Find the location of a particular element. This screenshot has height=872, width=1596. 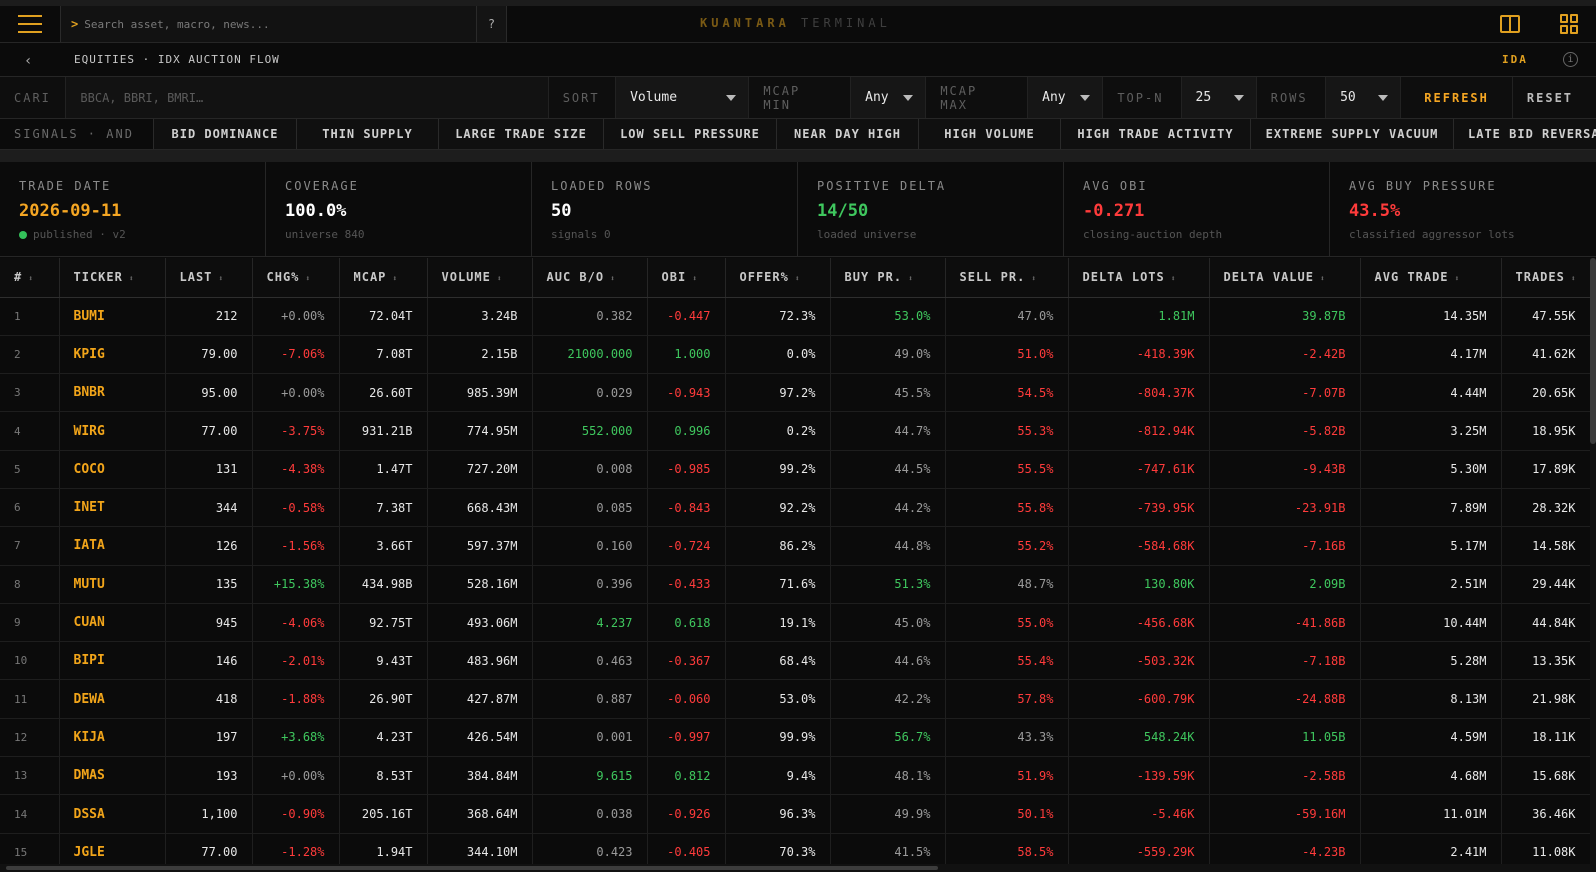

mcap-max-select: Any is located at coordinates (1066, 97).